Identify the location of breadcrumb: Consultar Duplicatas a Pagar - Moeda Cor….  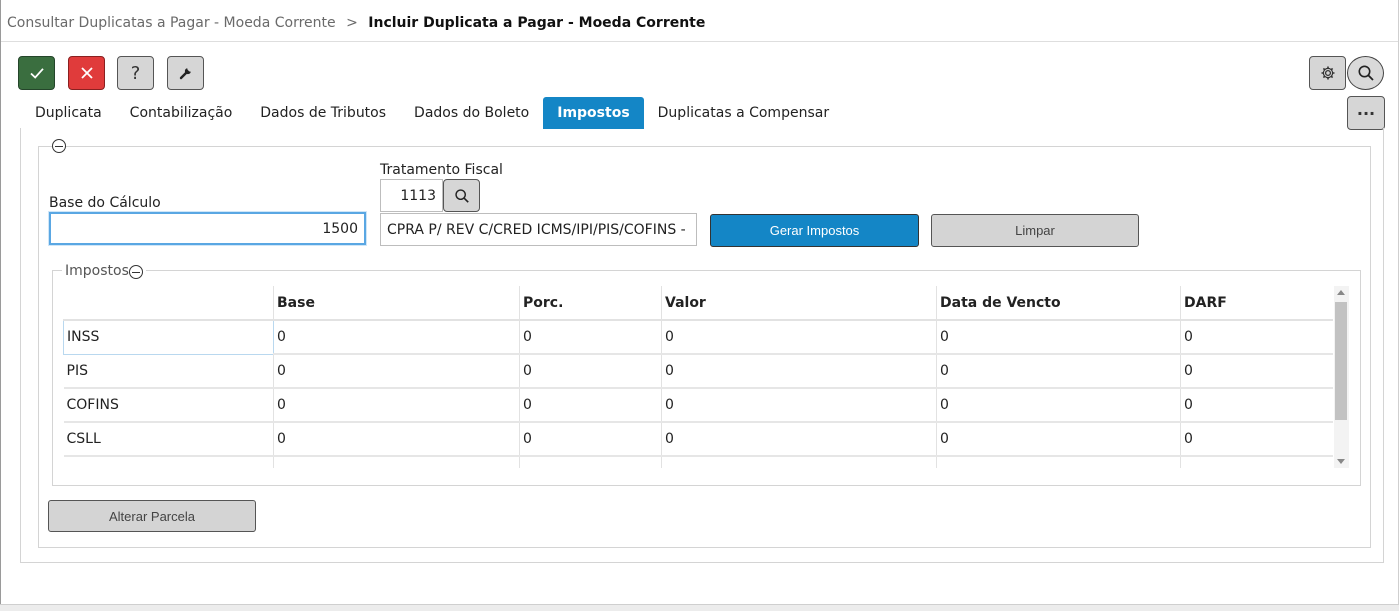
(356, 23).